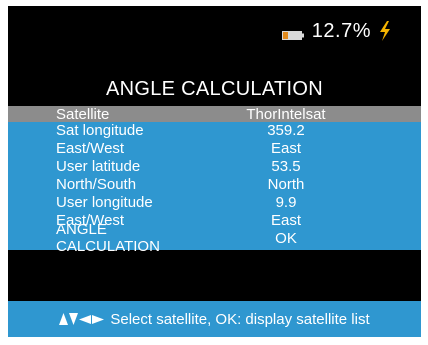 The width and height of the screenshot is (428, 345). I want to click on setting-label: User latitude, so click(98, 167).